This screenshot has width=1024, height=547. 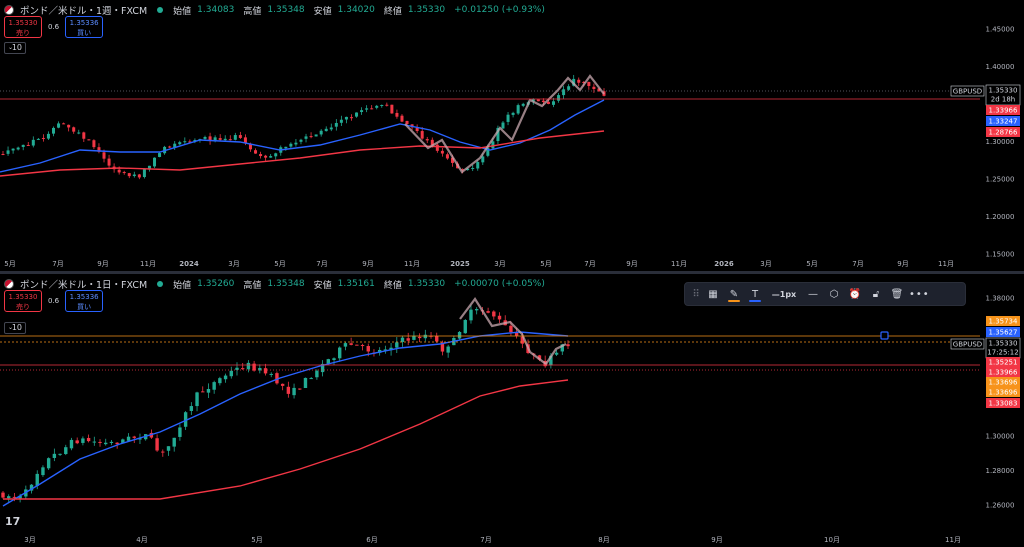 What do you see at coordinates (834, 294) in the screenshot?
I see `settings-icon: ⬡` at bounding box center [834, 294].